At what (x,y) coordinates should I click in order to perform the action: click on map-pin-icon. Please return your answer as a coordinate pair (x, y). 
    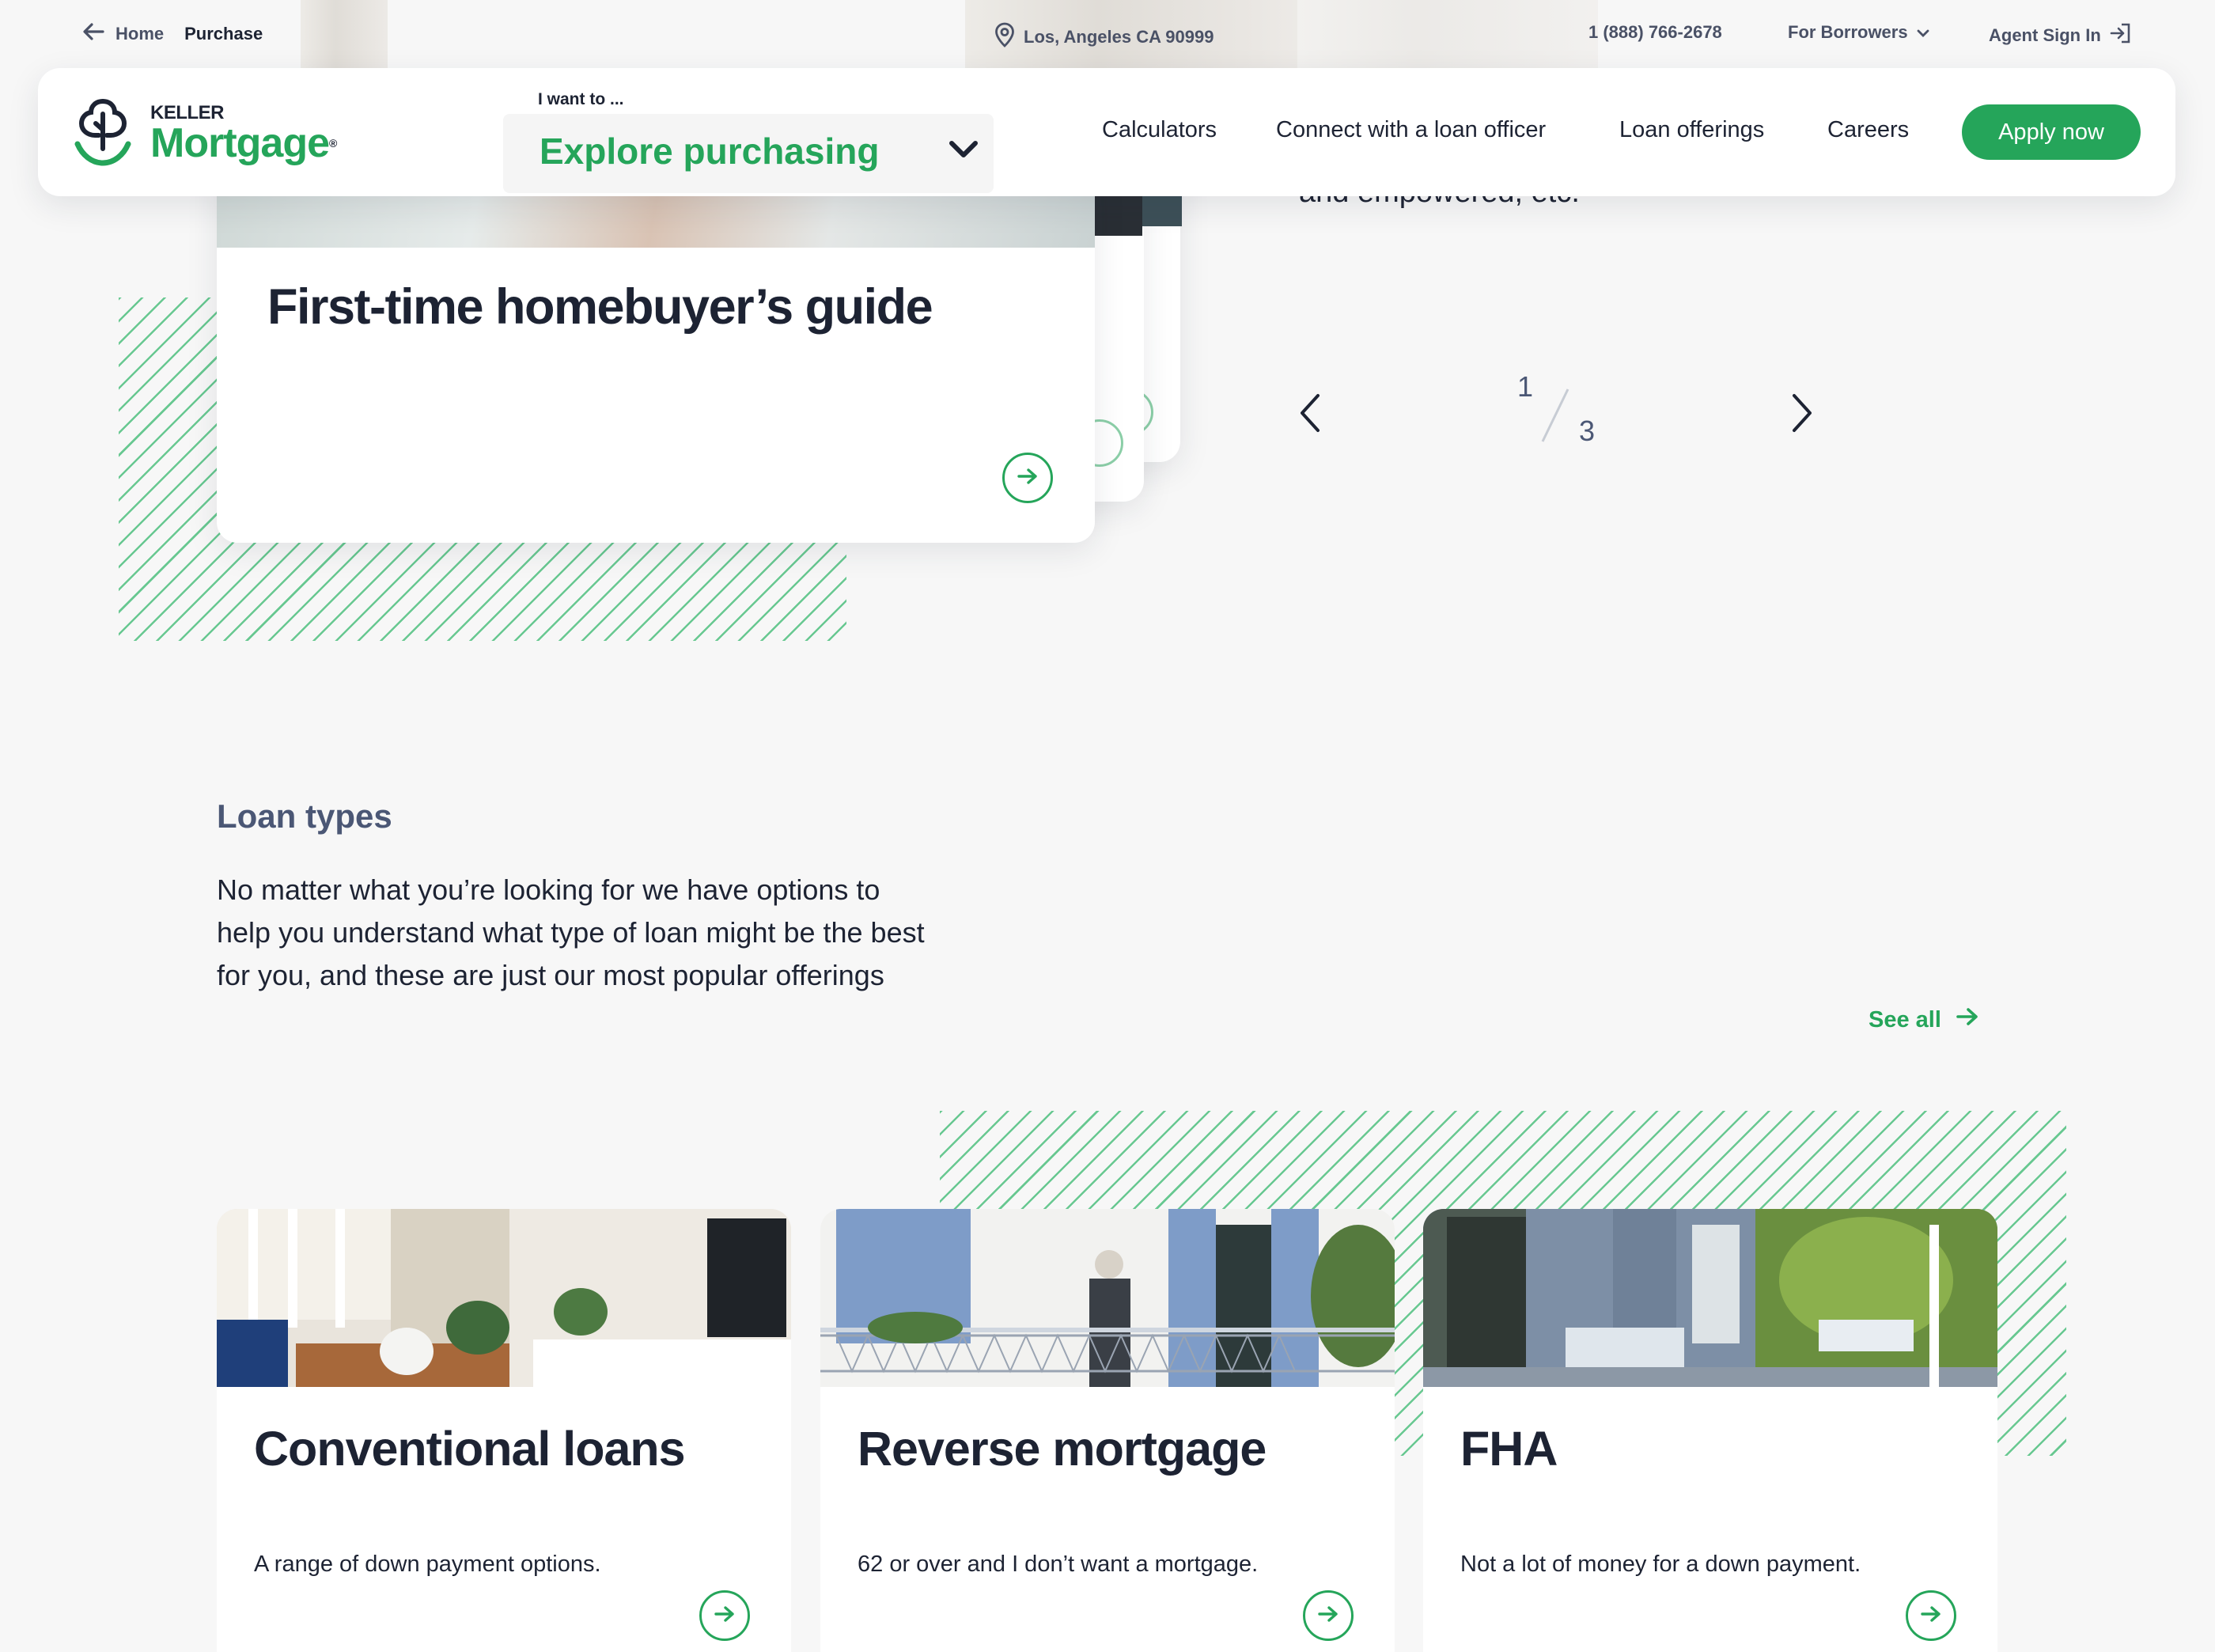
    Looking at the image, I should click on (1005, 37).